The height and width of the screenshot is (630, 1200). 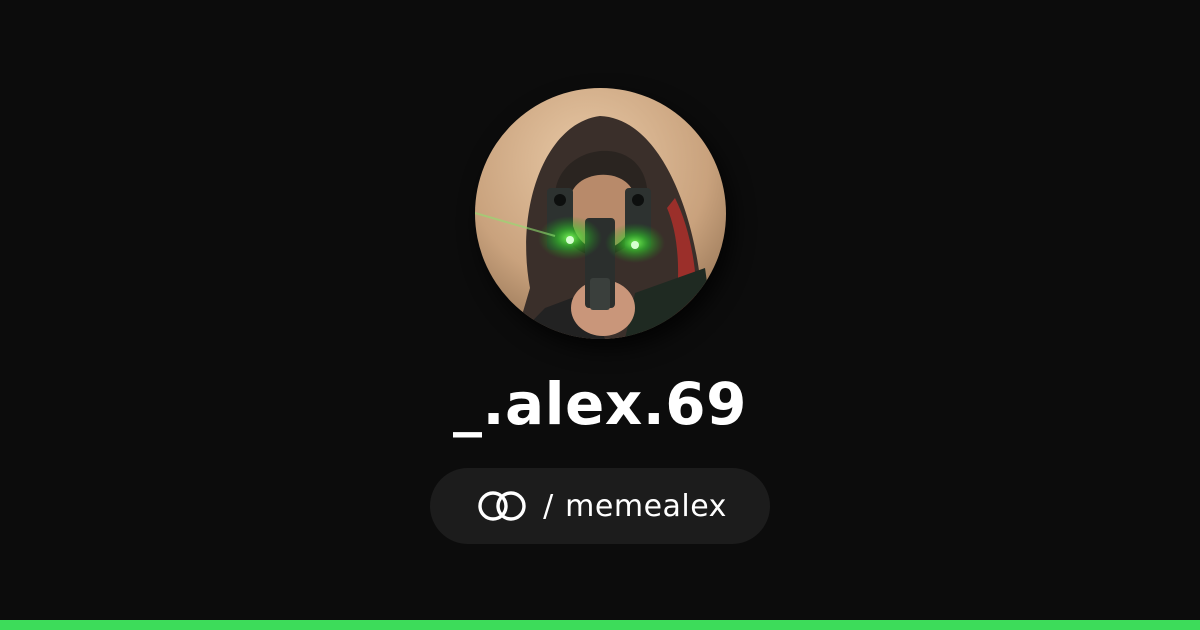 What do you see at coordinates (600, 404) in the screenshot?
I see `display-name: _.alex.69` at bounding box center [600, 404].